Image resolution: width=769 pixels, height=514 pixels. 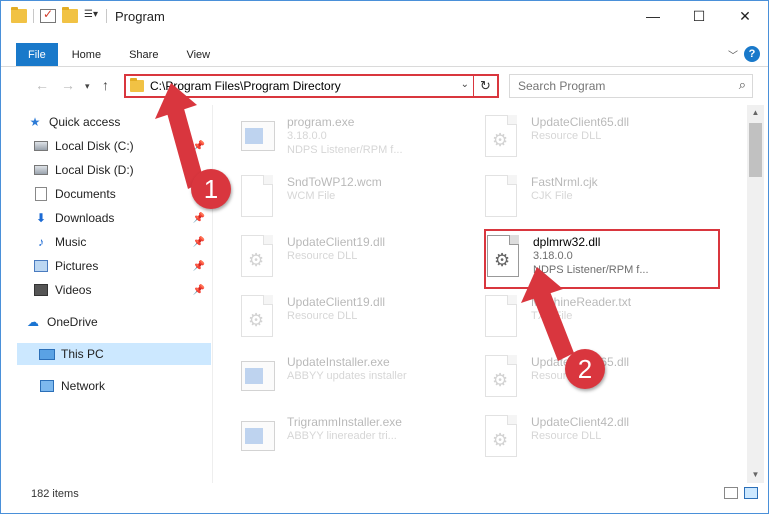 I want to click on expand-ribbon-icon: ﹀, so click(x=733, y=54).